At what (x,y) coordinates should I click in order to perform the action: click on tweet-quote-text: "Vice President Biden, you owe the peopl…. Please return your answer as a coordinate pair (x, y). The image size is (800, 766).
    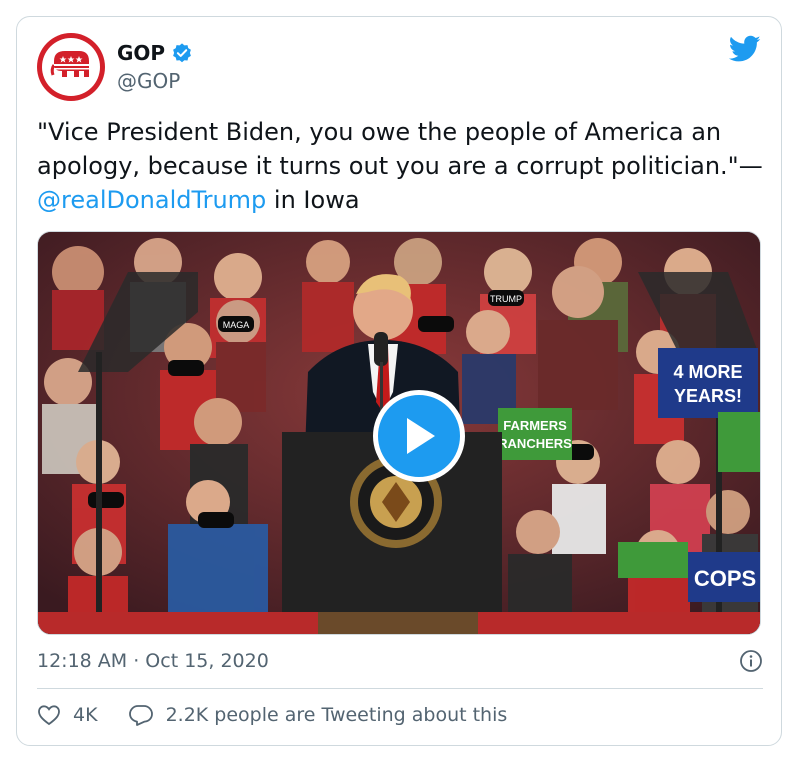
    Looking at the image, I should click on (400, 149).